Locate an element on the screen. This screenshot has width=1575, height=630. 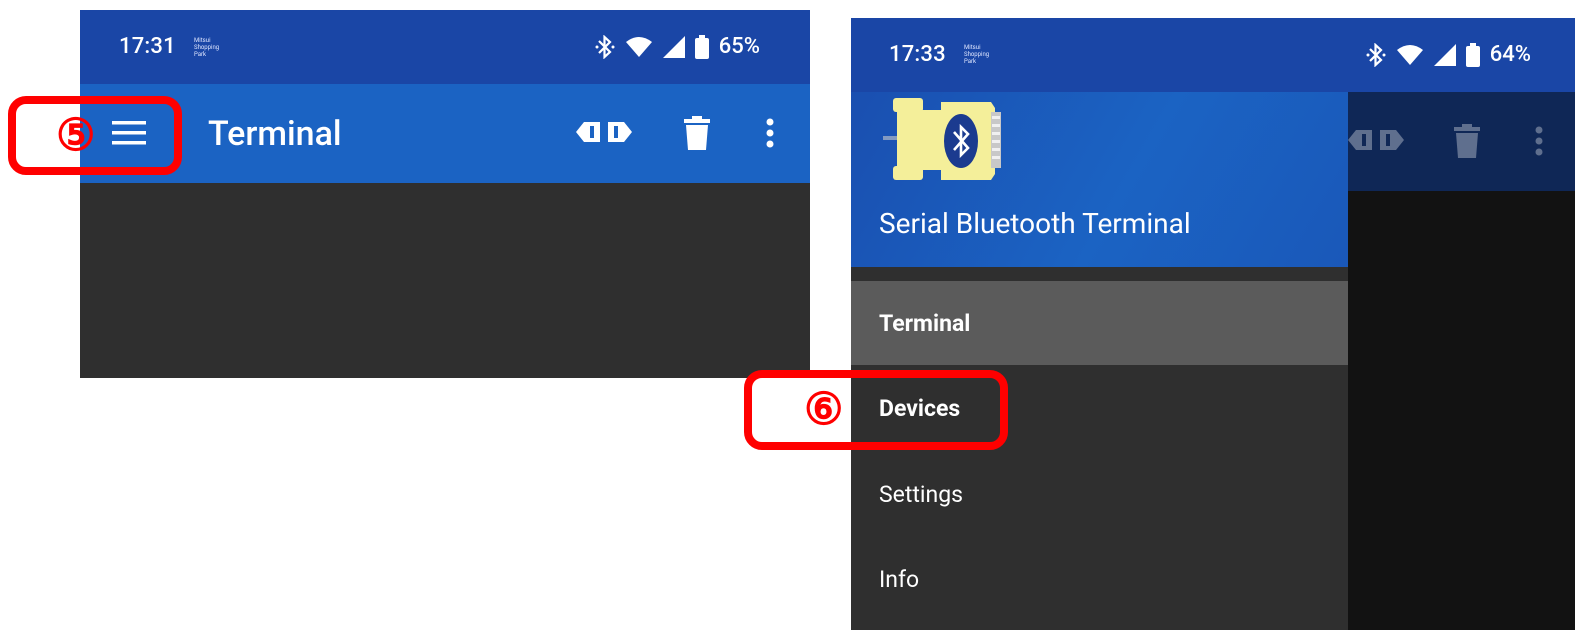
drawer-item-terminal: Terminal is located at coordinates (1099, 323).